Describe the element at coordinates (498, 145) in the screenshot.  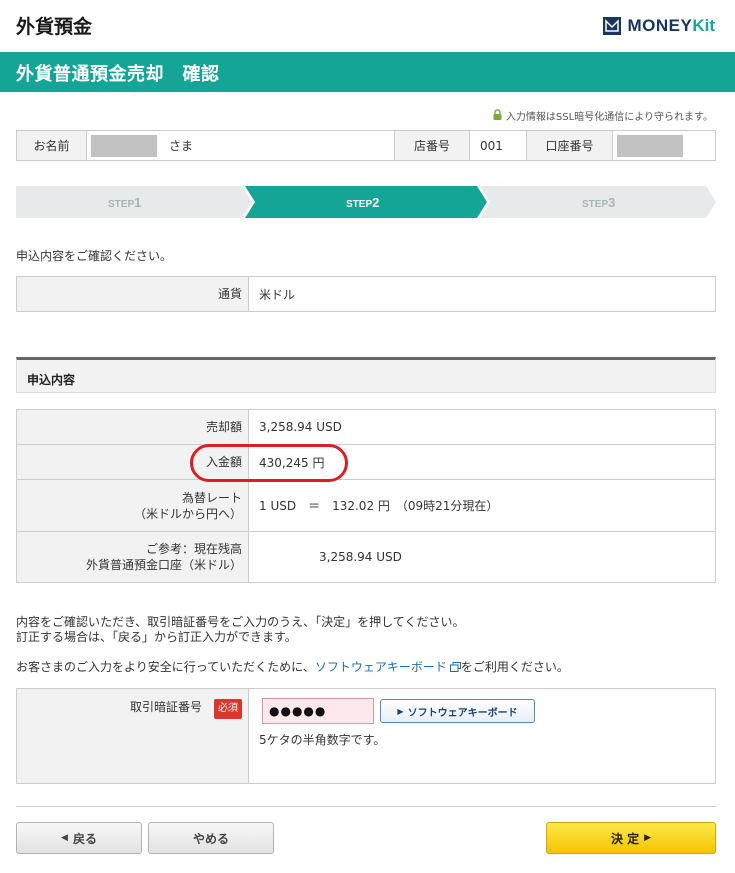
I see `branch-value: 001` at that location.